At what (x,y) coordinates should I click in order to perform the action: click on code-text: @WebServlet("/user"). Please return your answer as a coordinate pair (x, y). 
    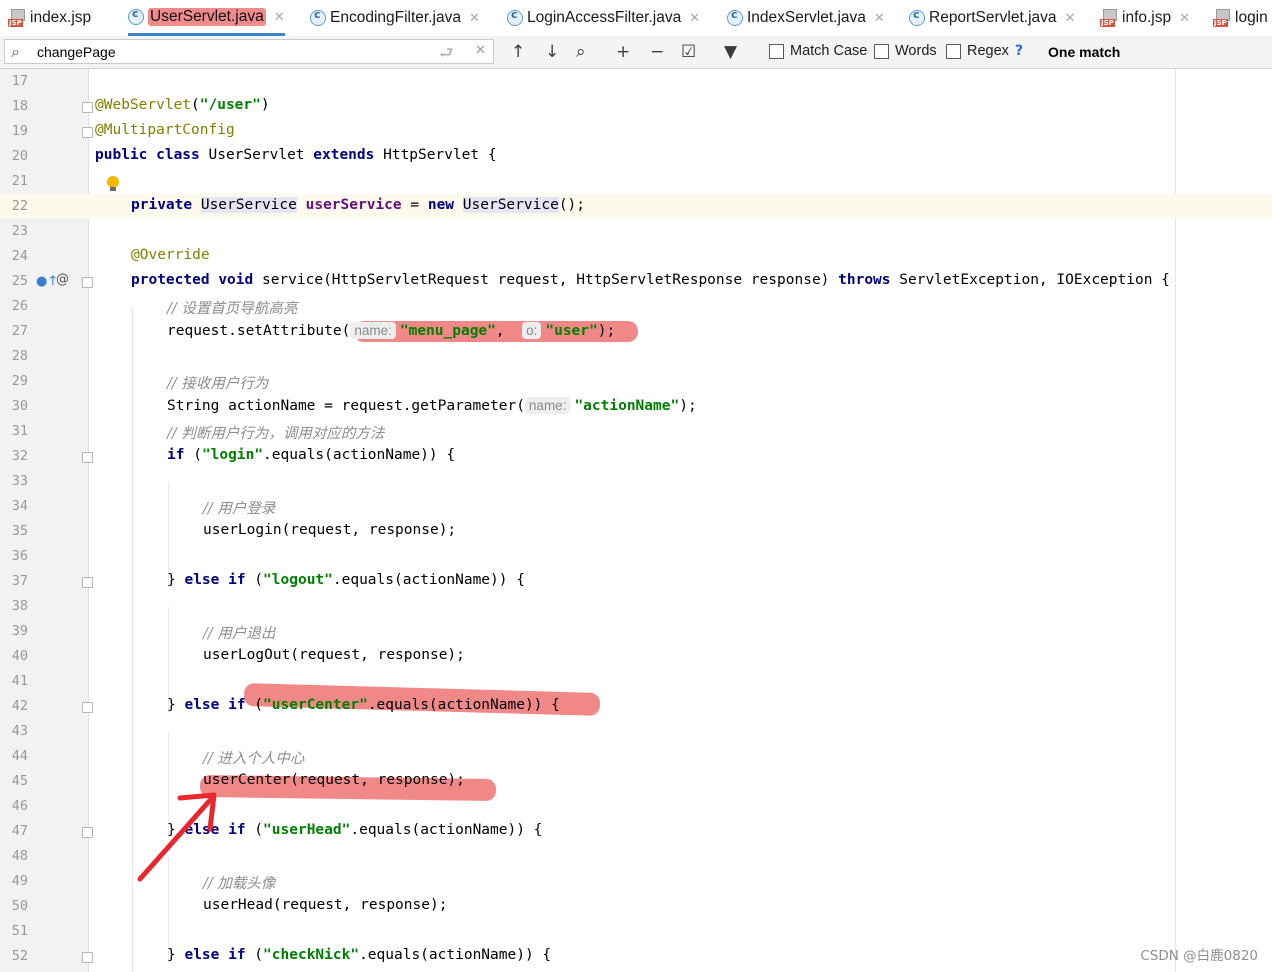
    Looking at the image, I should click on (182, 105).